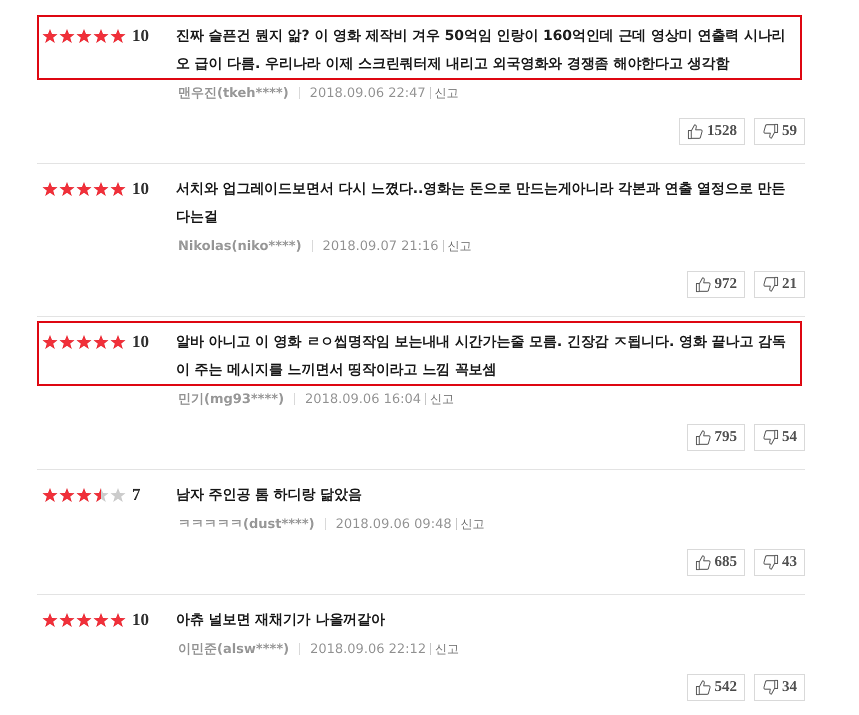 The height and width of the screenshot is (715, 859). What do you see at coordinates (380, 246) in the screenshot?
I see `post-date: 2018.09.07 21:16` at bounding box center [380, 246].